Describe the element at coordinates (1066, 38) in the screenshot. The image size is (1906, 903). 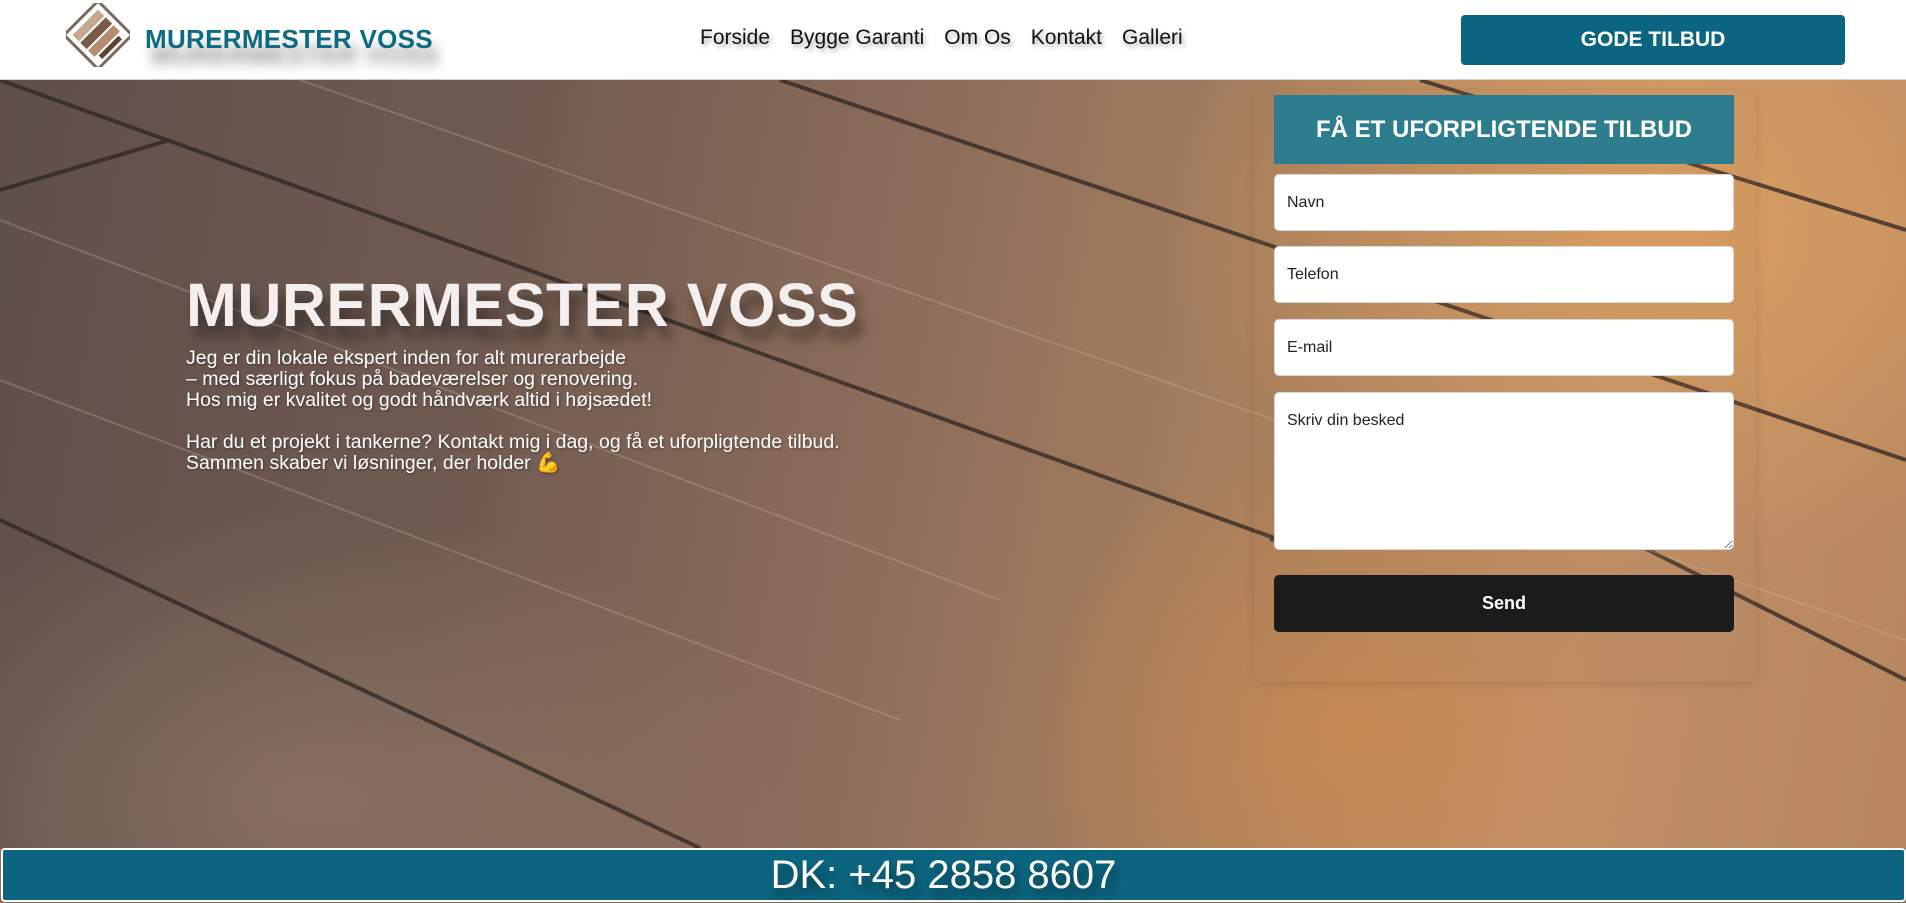
I see `nav-item-kontakt: Kontakt` at that location.